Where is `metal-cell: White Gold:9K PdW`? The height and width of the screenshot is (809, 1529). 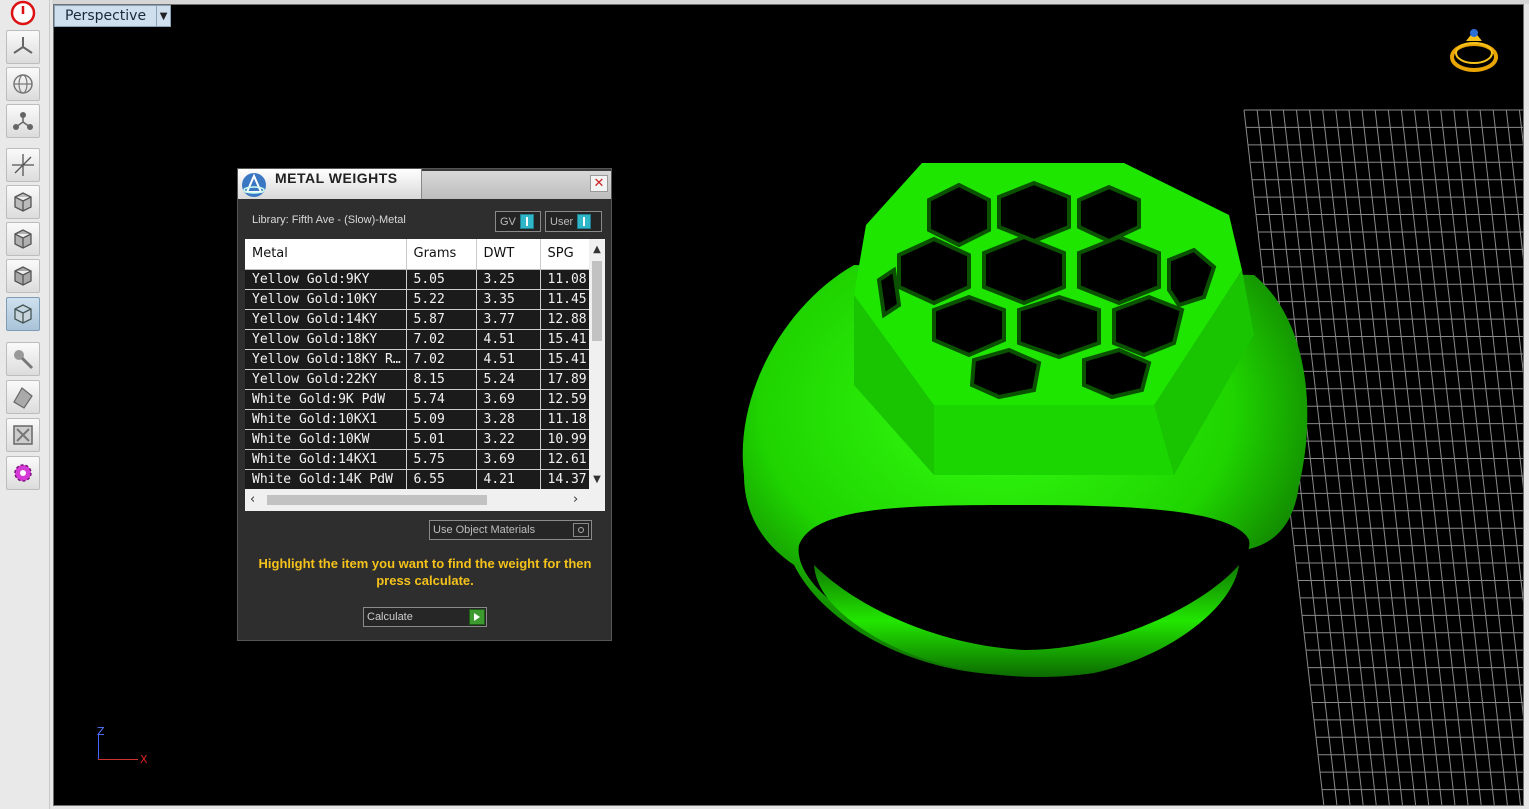
metal-cell: White Gold:9K PdW is located at coordinates (326, 399).